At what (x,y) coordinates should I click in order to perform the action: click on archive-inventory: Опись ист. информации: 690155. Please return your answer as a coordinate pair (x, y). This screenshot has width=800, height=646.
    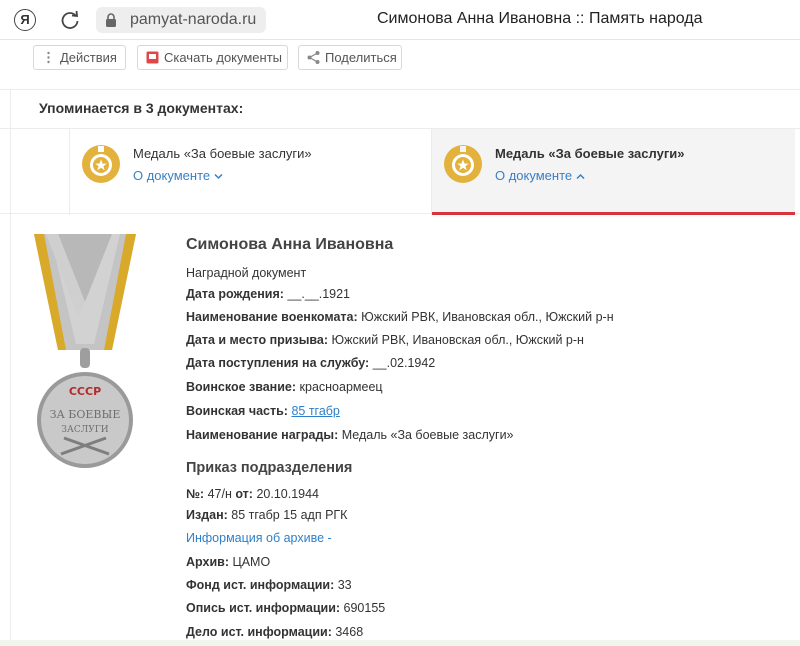
    Looking at the image, I should click on (285, 608).